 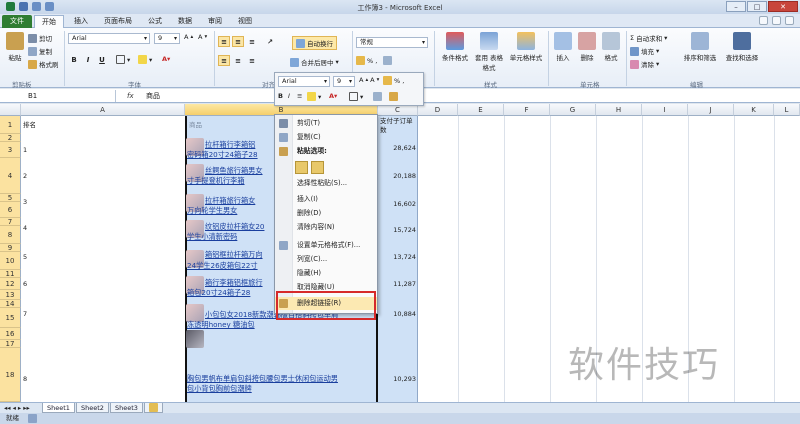 I want to click on copy-button: 复制, so click(x=40, y=51).